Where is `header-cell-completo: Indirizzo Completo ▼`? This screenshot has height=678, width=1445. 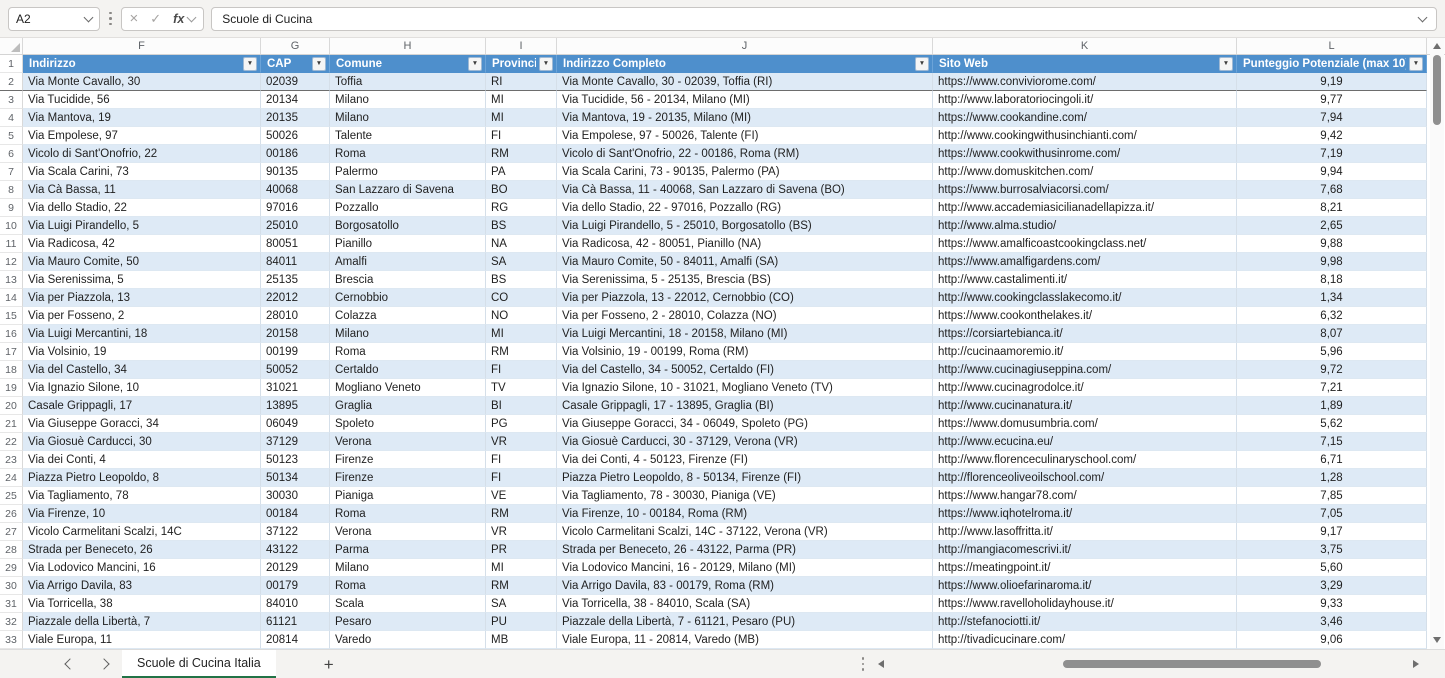 header-cell-completo: Indirizzo Completo ▼ is located at coordinates (745, 64).